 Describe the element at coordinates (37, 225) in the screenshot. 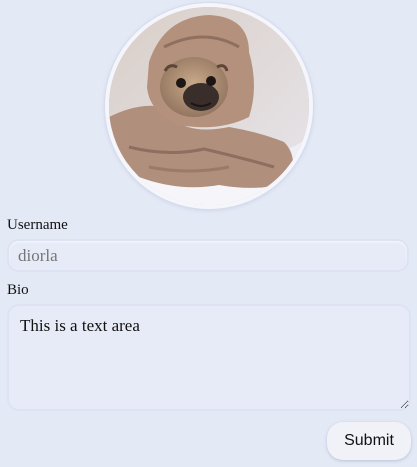

I see `username-label: Username` at that location.